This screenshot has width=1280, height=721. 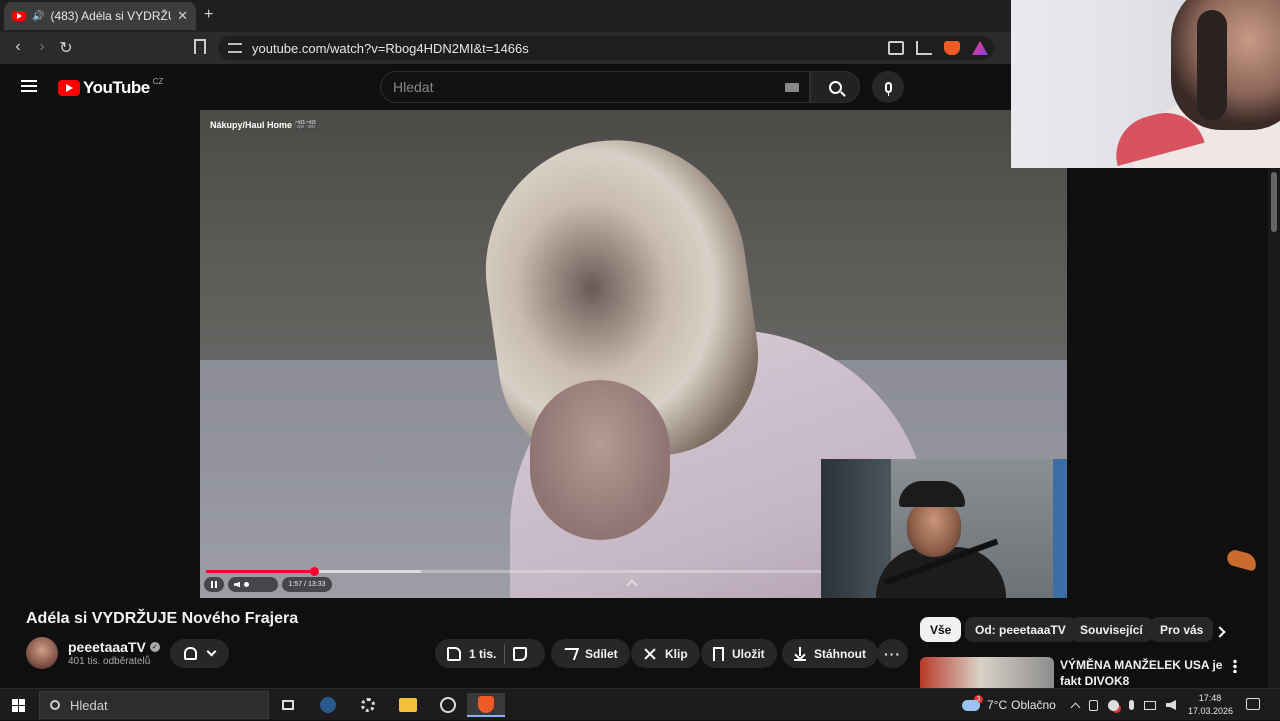 I want to click on volume-icon, so click(x=237, y=584).